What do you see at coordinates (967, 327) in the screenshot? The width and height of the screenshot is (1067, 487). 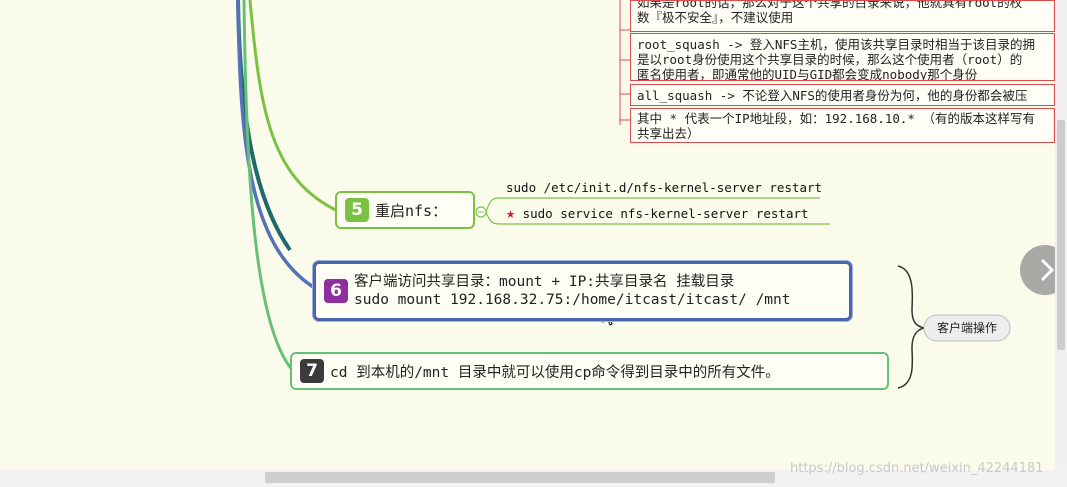 I see `summary-label: 客户端操作` at bounding box center [967, 327].